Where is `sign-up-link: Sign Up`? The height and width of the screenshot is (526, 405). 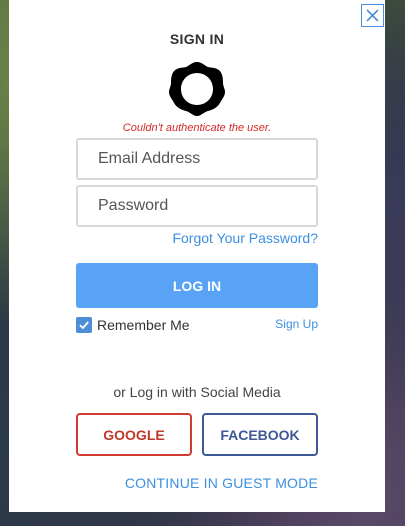 sign-up-link: Sign Up is located at coordinates (296, 324).